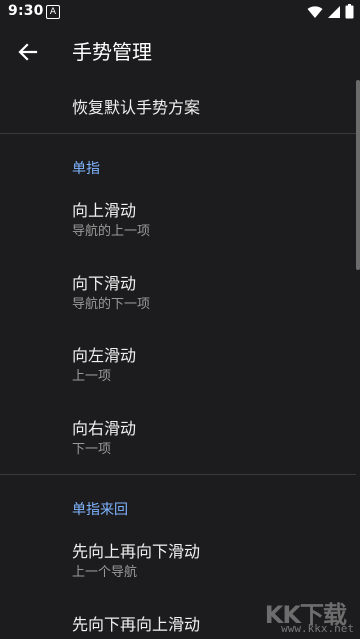 This screenshot has height=639, width=360. Describe the element at coordinates (104, 210) in the screenshot. I see `item-title: 向上滑动` at that location.